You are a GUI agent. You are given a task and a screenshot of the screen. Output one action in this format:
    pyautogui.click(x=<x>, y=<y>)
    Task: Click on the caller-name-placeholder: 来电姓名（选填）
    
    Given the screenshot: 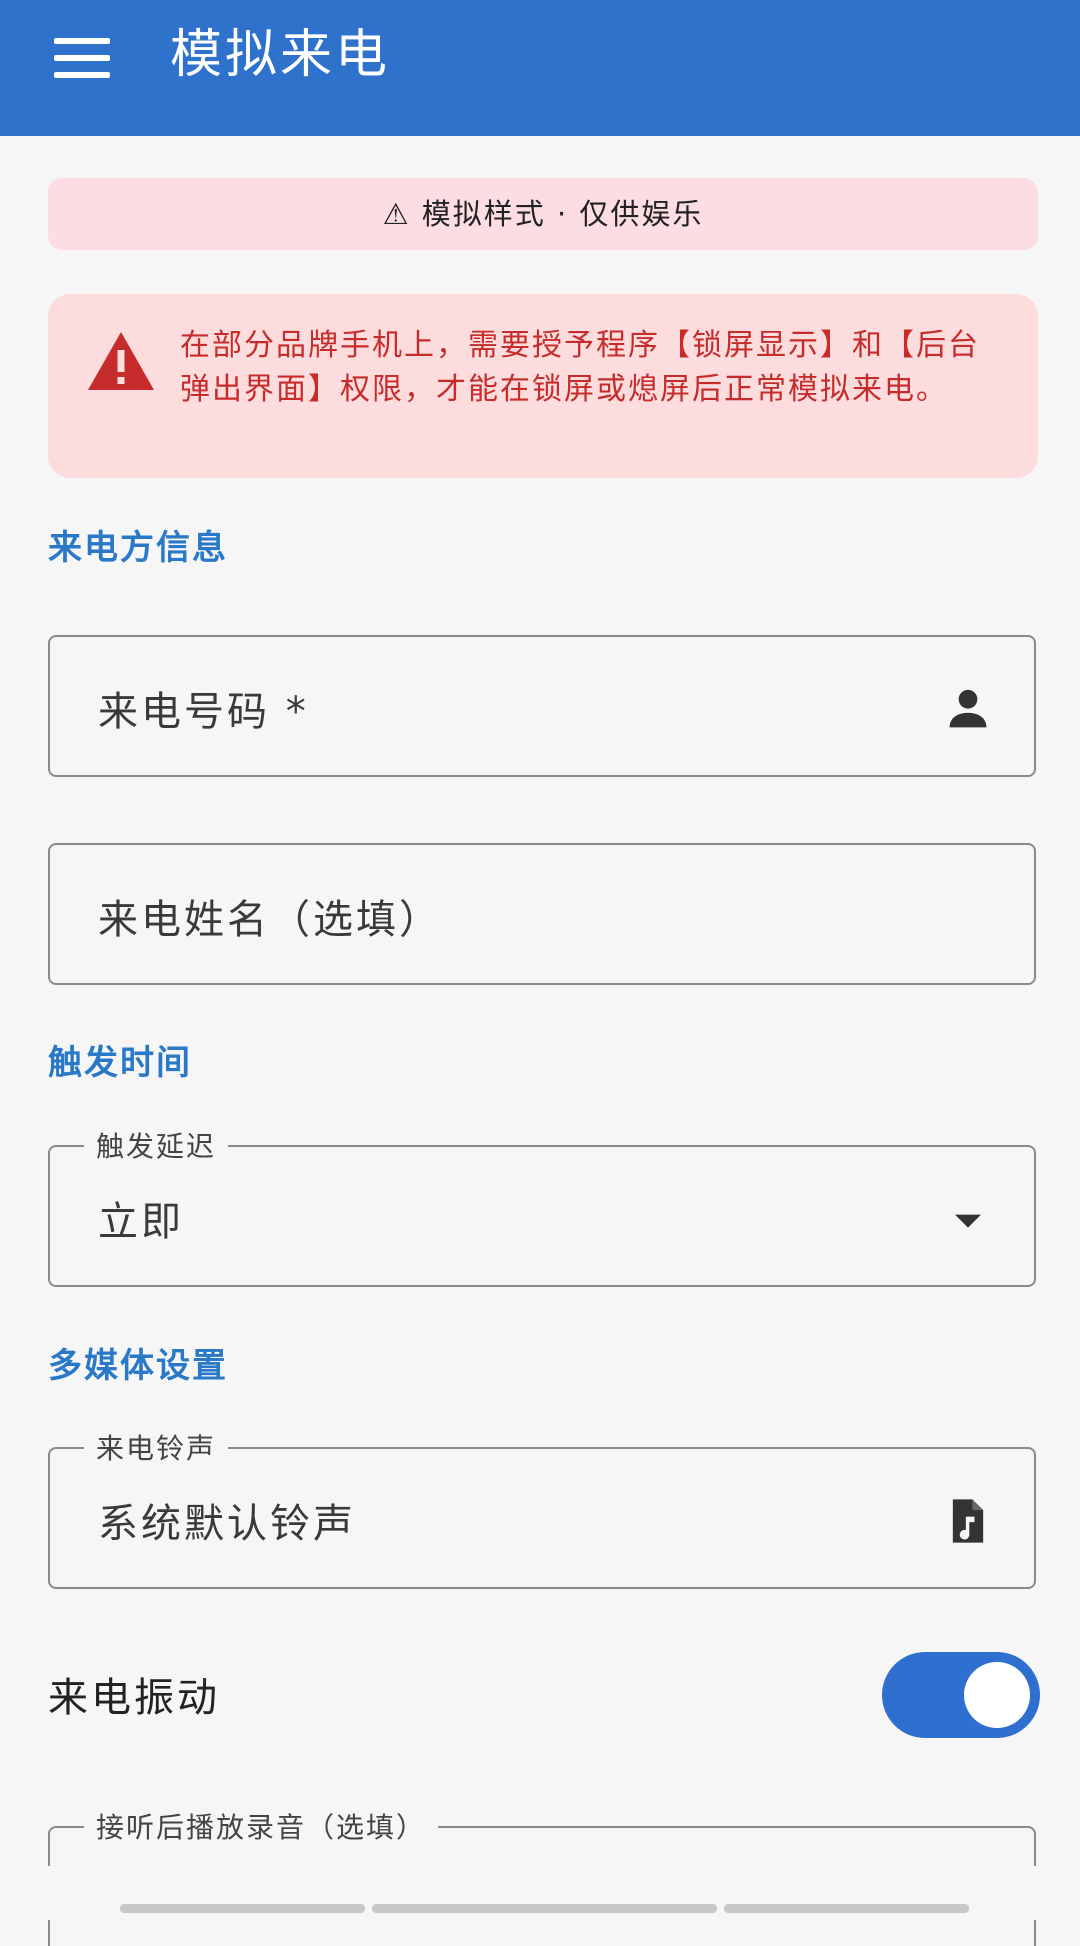 What is the action you would take?
    pyautogui.click(x=270, y=920)
    